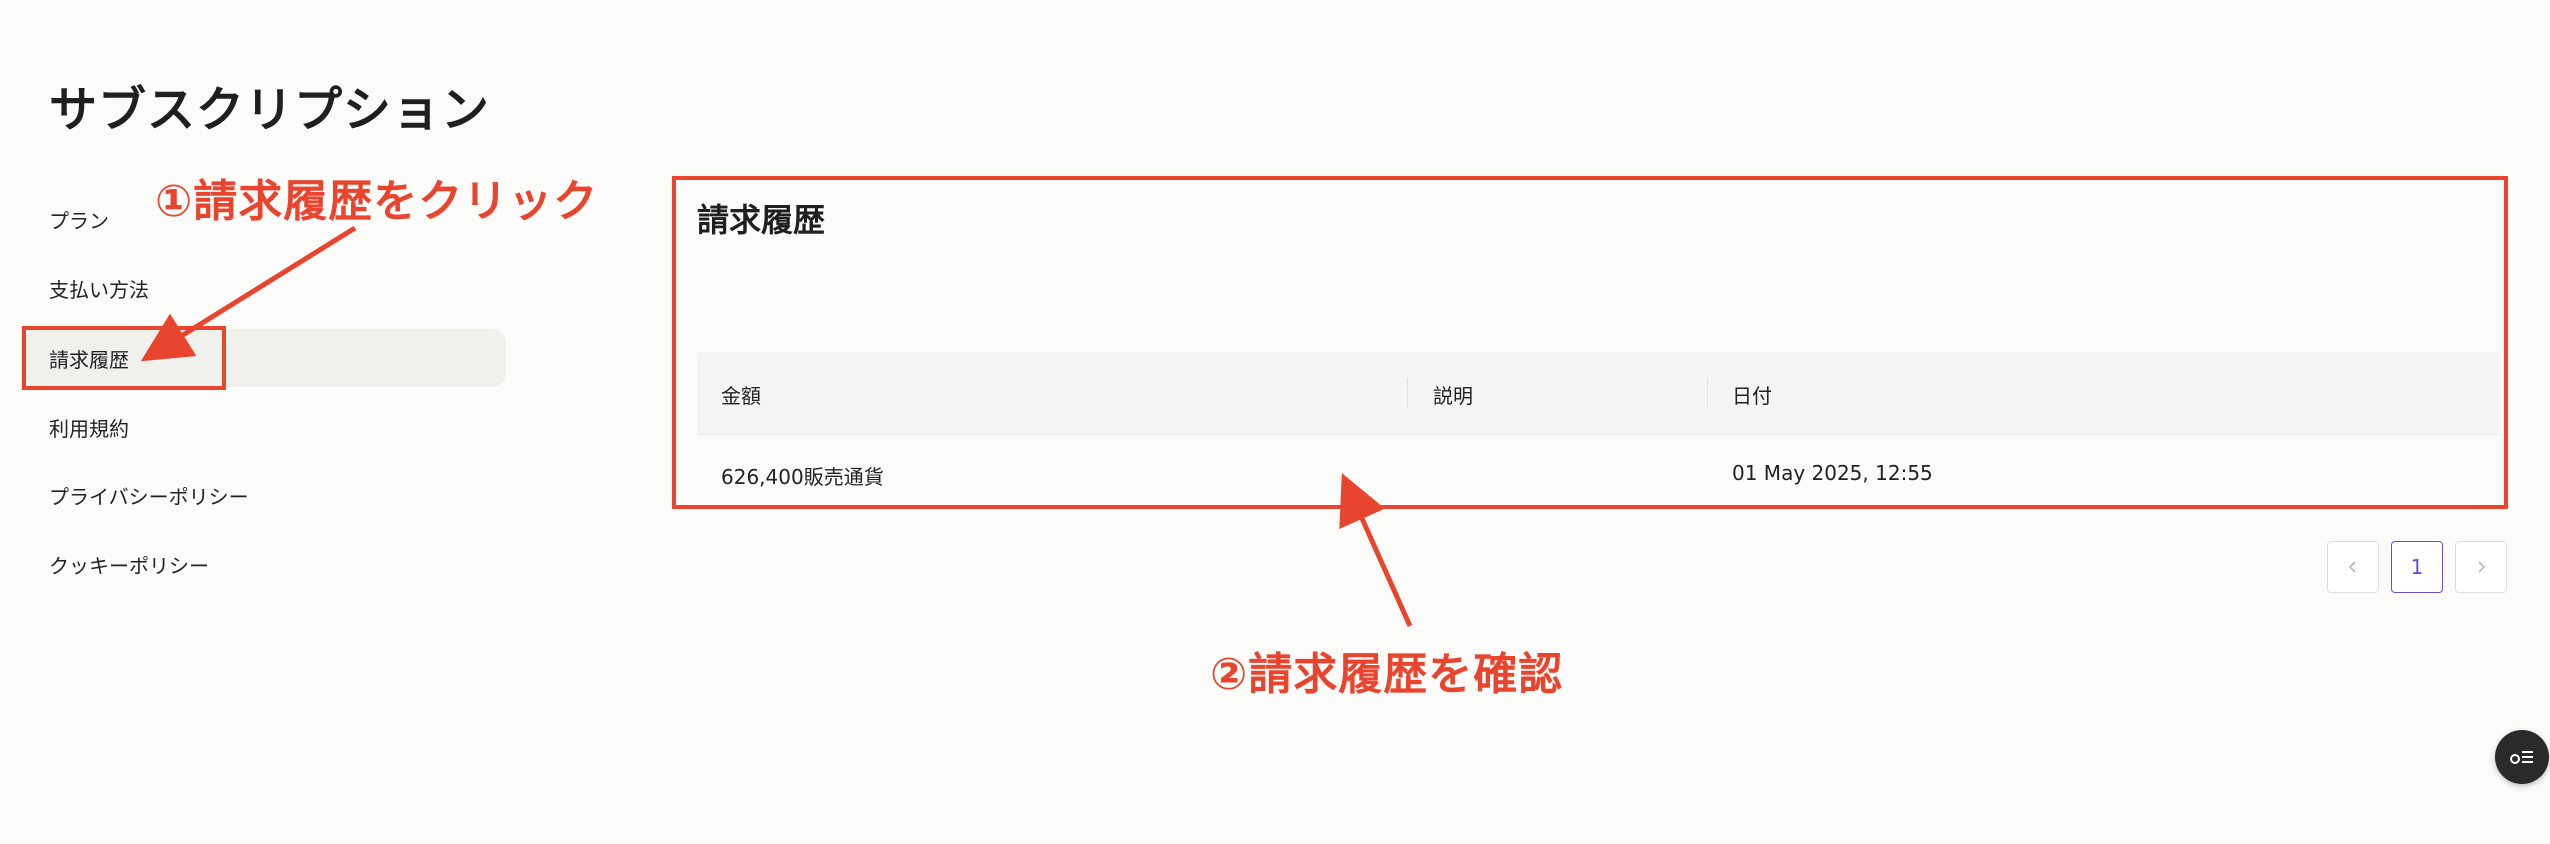 This screenshot has width=2550, height=844. I want to click on next-page-button, so click(2481, 567).